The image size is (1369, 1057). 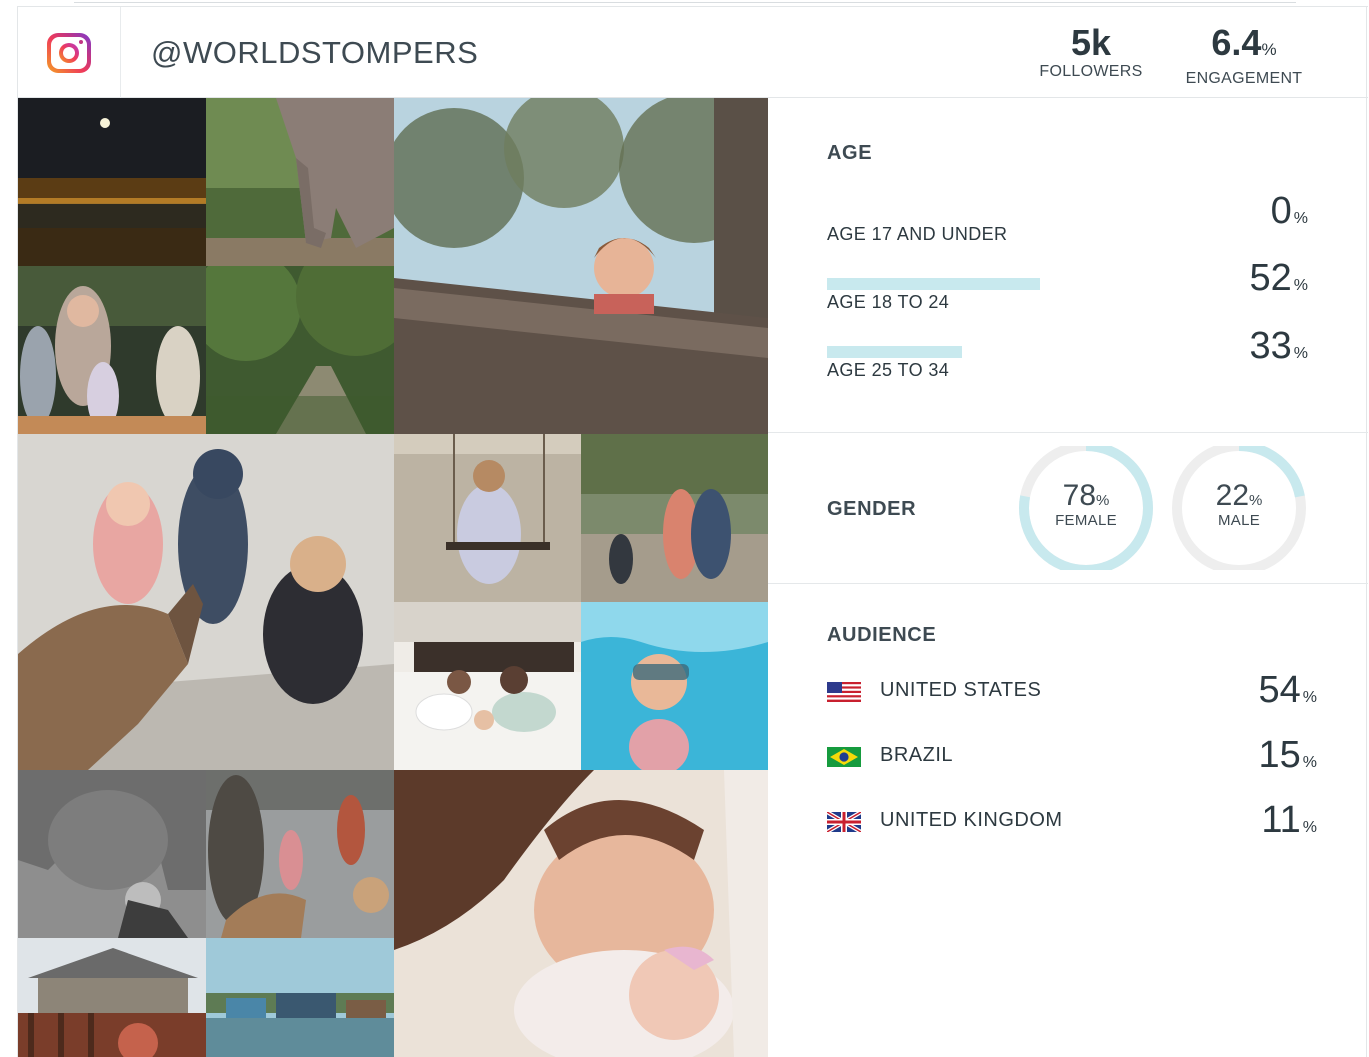 What do you see at coordinates (917, 755) in the screenshot?
I see `country-name: BRAZIL` at bounding box center [917, 755].